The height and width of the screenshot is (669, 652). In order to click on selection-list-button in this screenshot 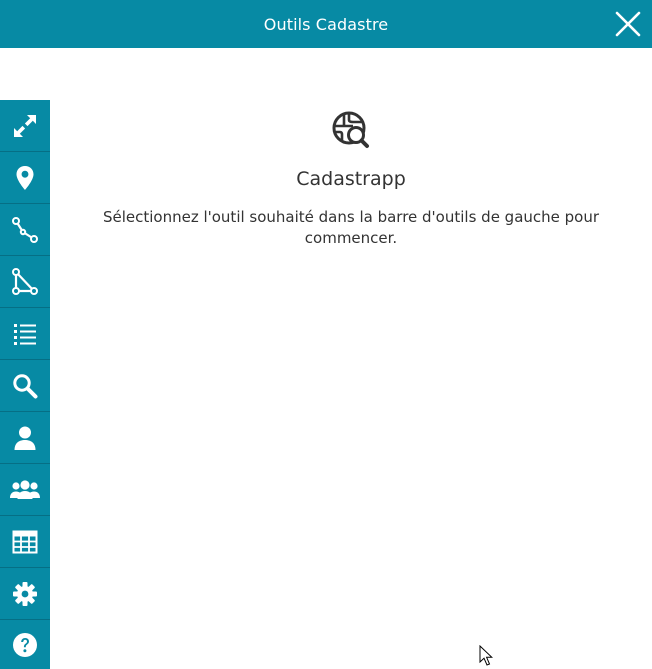, I will do `click(25, 334)`.